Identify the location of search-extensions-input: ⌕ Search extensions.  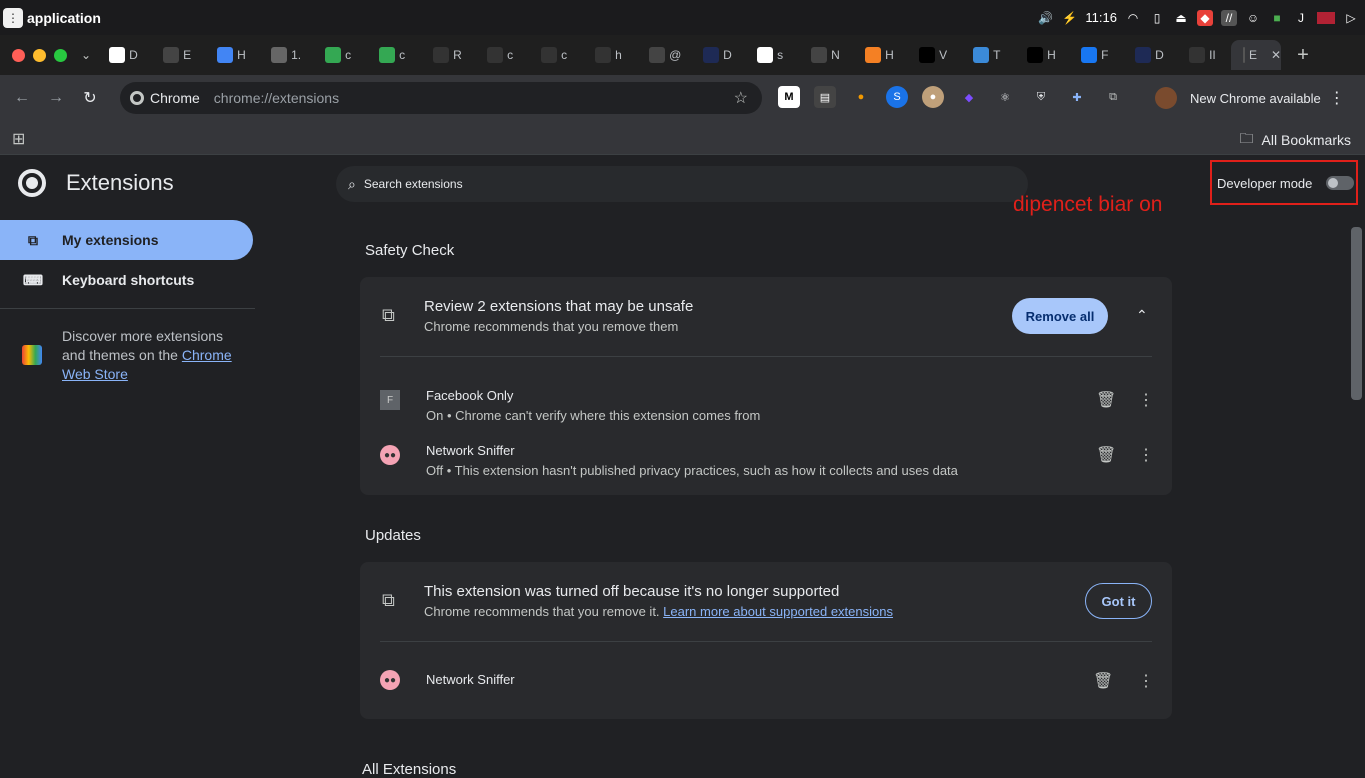
(682, 184).